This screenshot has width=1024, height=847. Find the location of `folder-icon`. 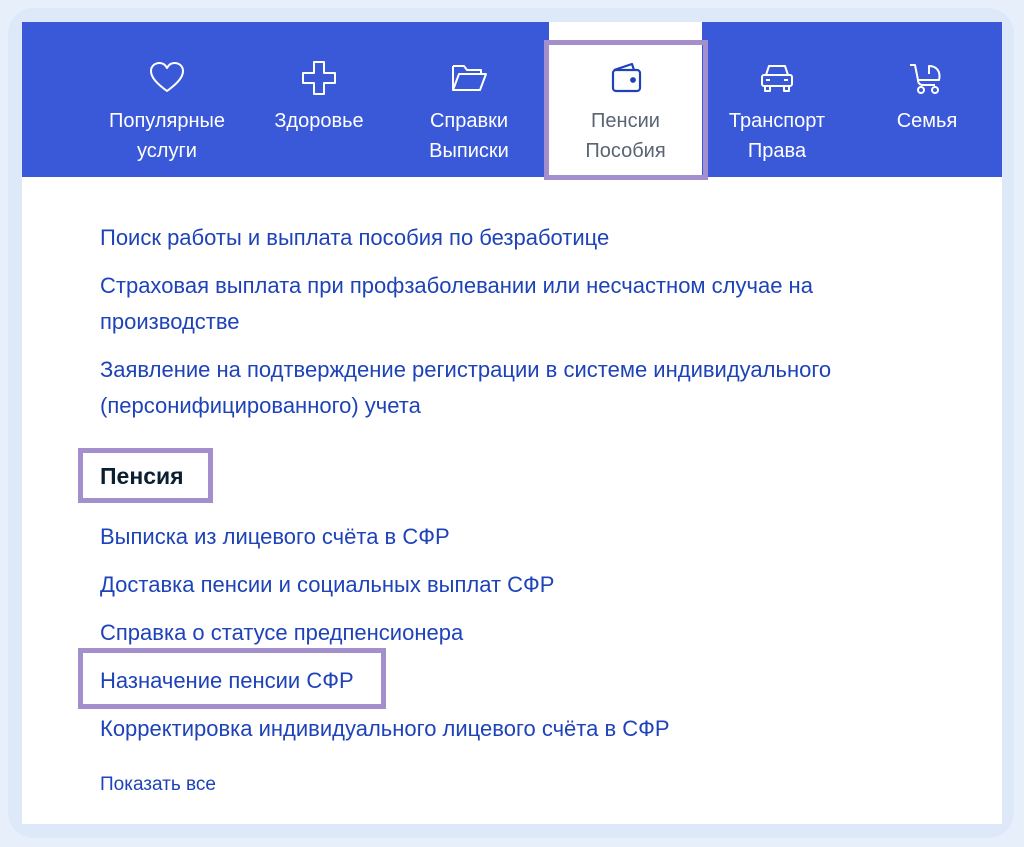

folder-icon is located at coordinates (469, 78).